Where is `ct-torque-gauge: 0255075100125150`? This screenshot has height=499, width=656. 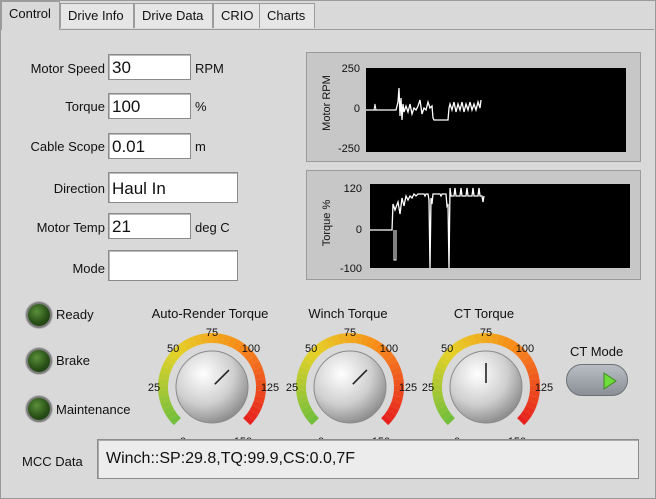
ct-torque-gauge: 0255075100125150 is located at coordinates (487, 385).